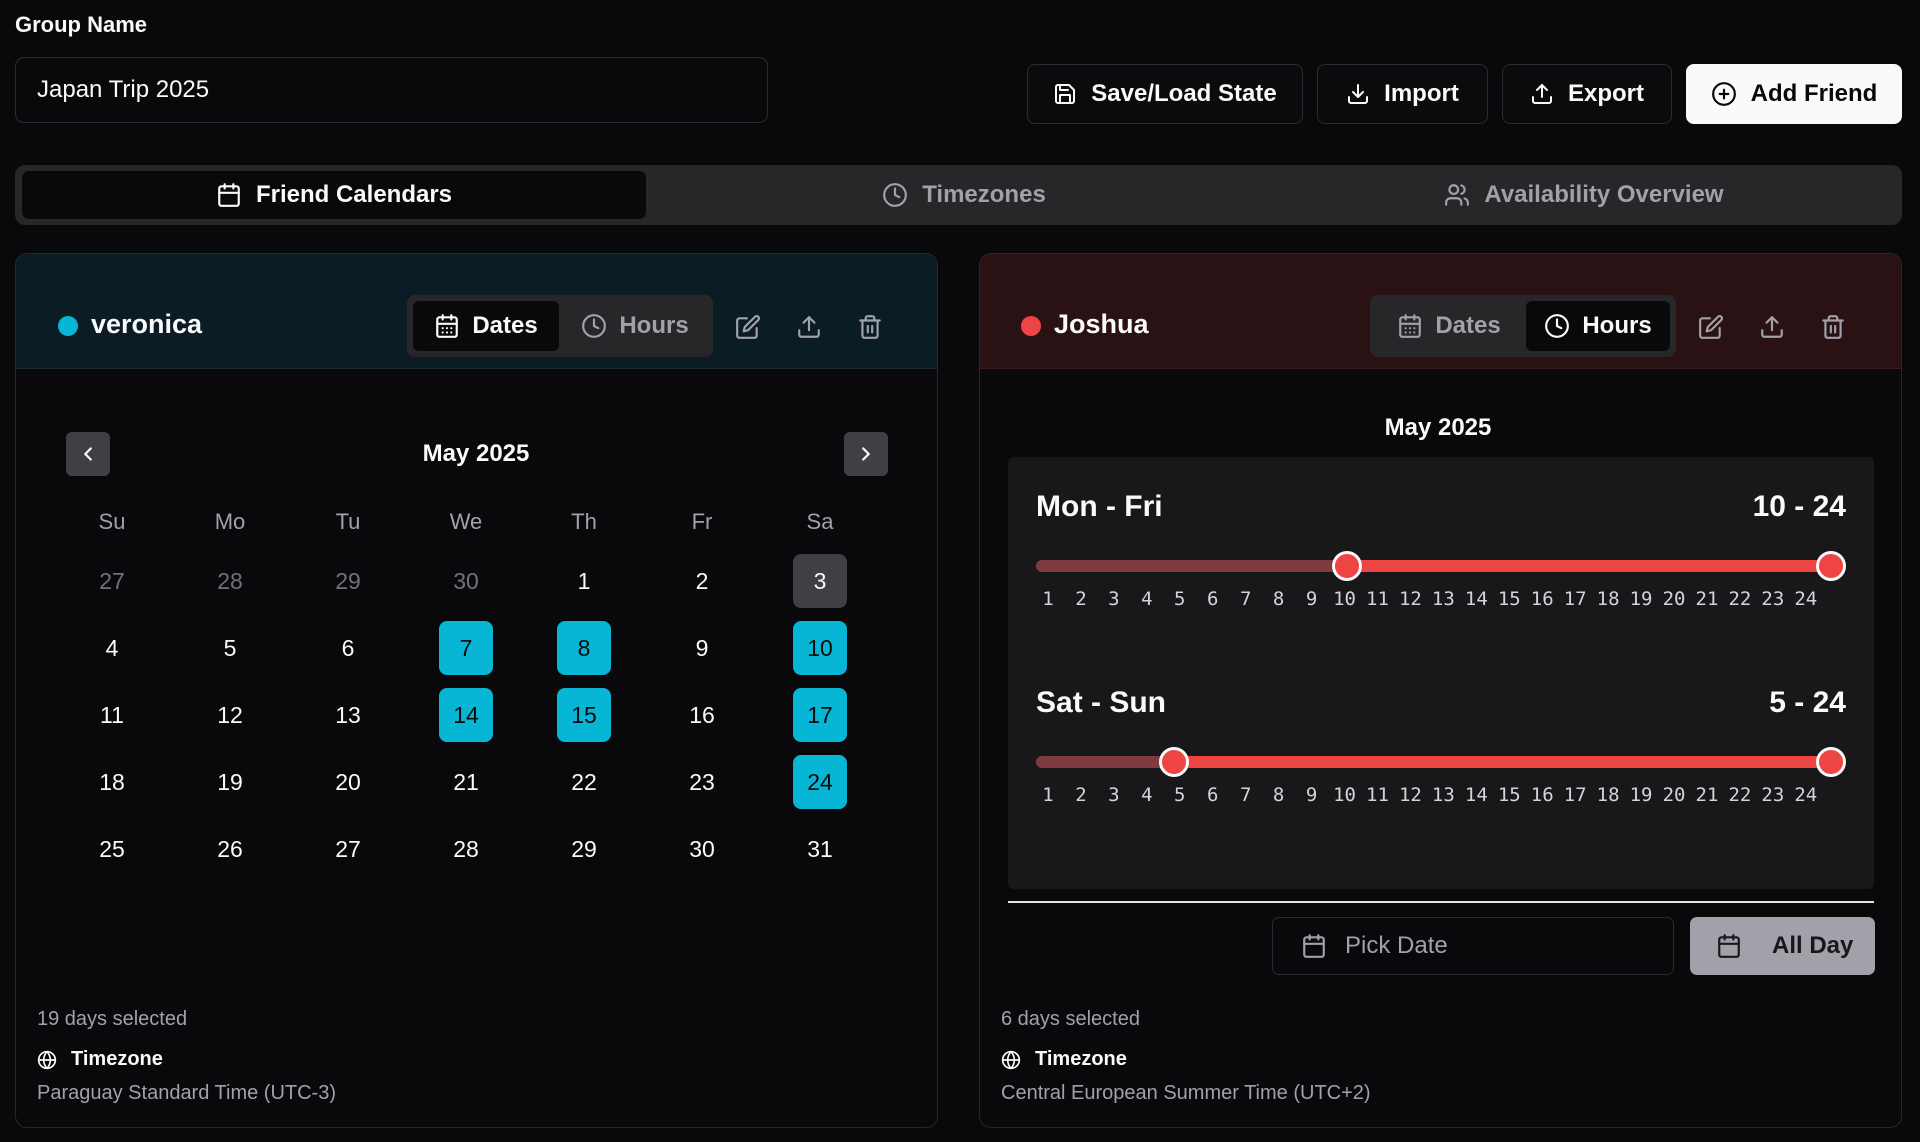 This screenshot has height=1142, width=1920. What do you see at coordinates (466, 782) in the screenshot?
I see `calendar-day: 21` at bounding box center [466, 782].